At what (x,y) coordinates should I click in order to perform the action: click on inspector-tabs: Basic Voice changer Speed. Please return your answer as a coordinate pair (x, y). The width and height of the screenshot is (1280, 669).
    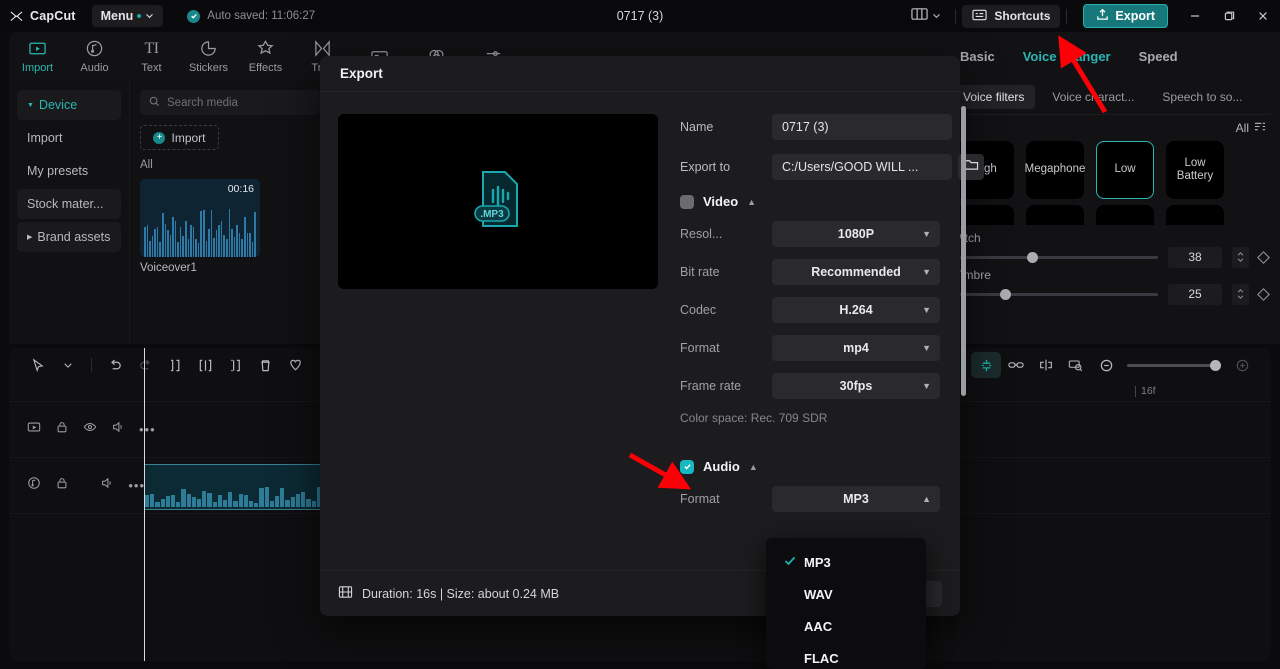
    Looking at the image, I should click on (1109, 56).